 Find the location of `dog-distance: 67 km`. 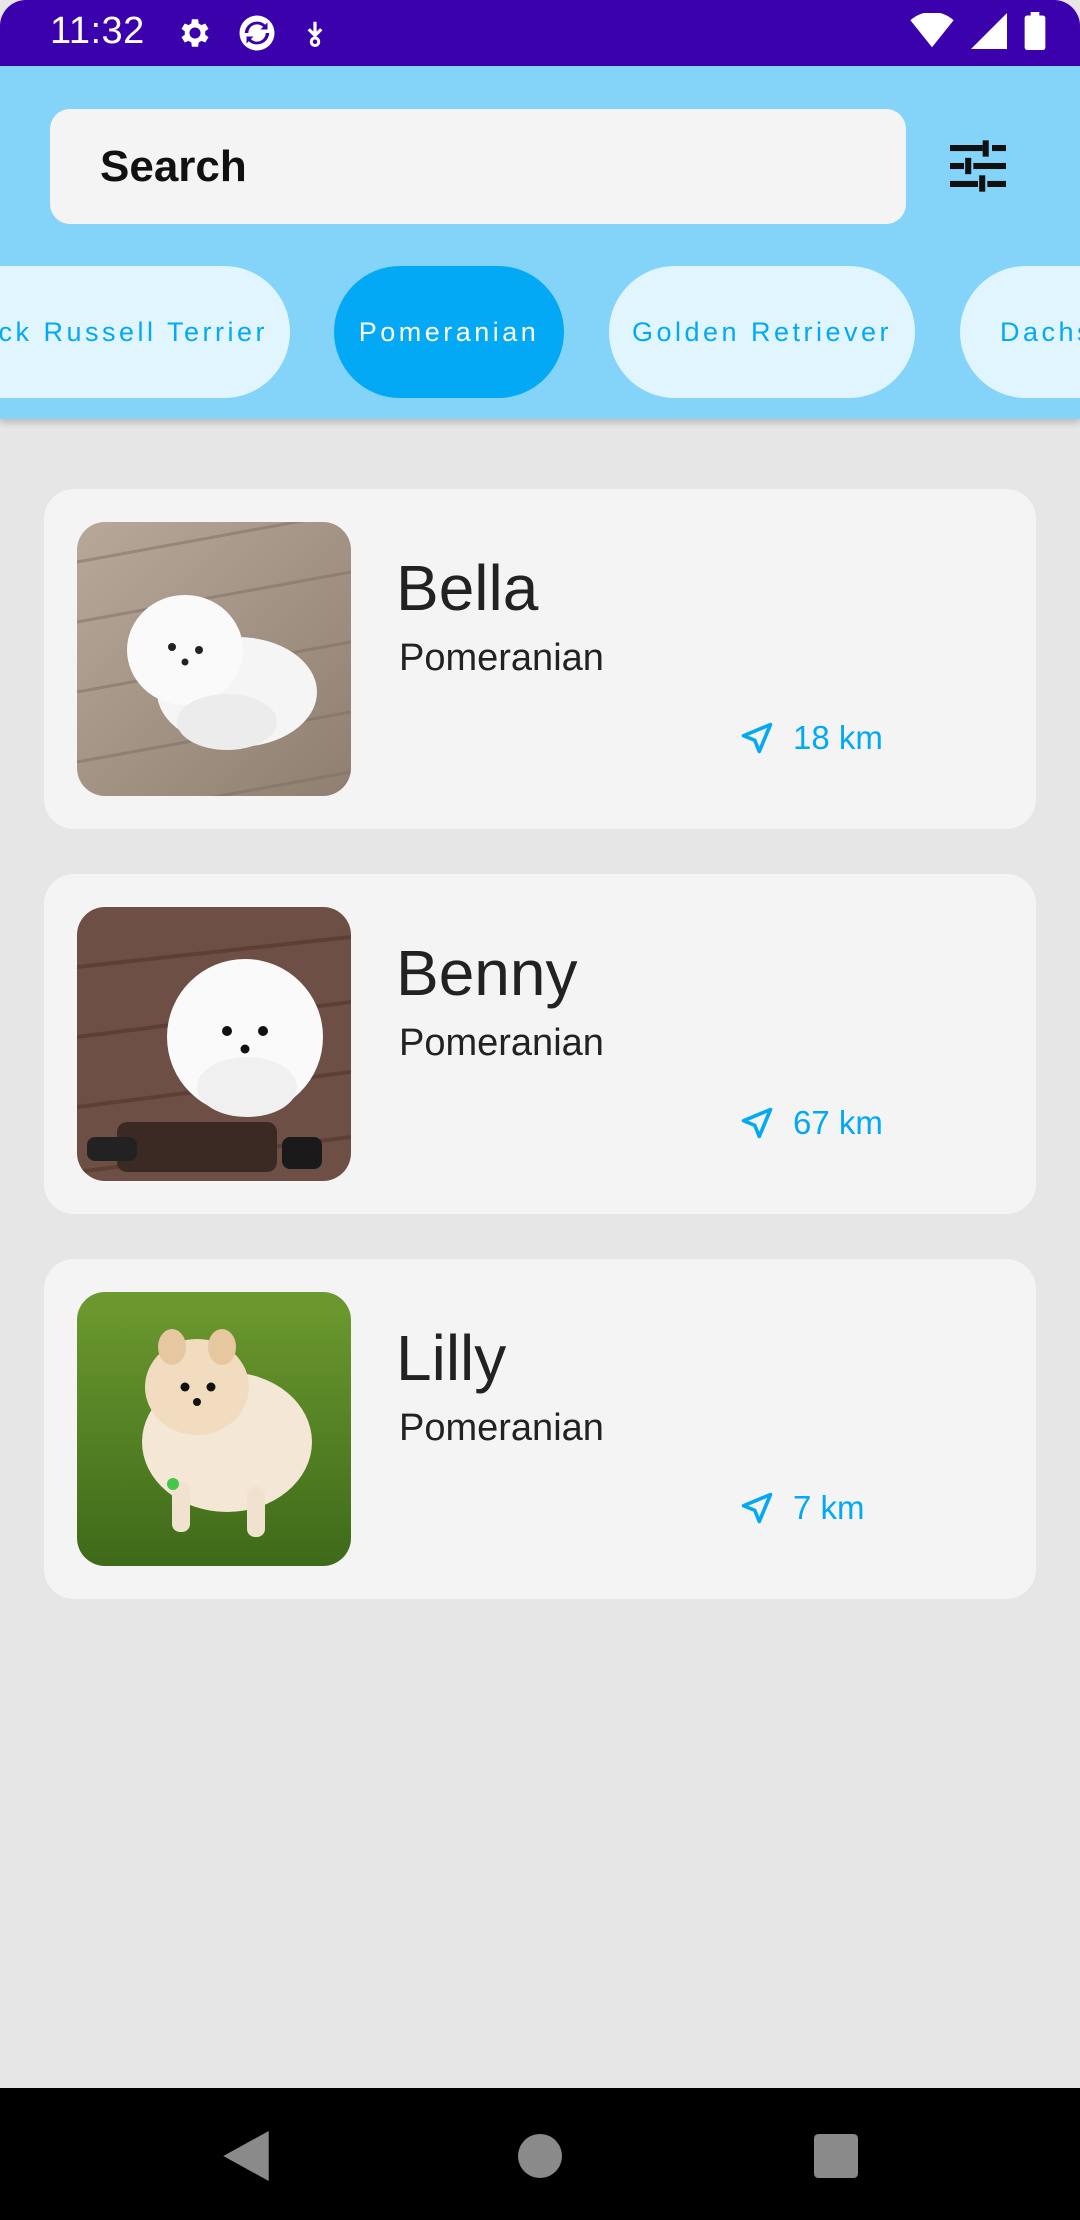

dog-distance: 67 km is located at coordinates (811, 1123).